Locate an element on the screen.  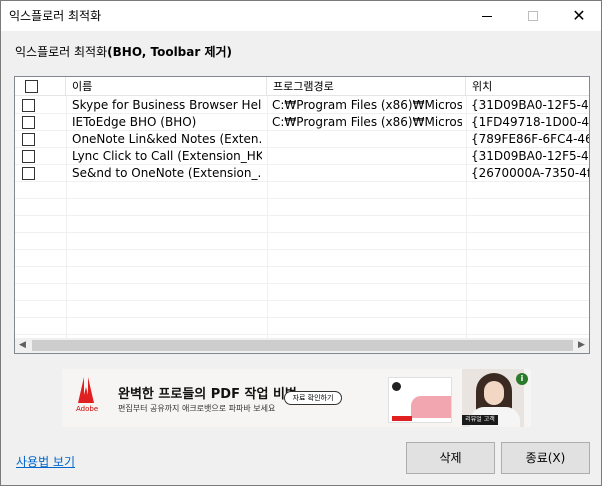
ad-subtext: 편집부터 공유까지 애크로뱃으로 파파바 보세요 is located at coordinates (197, 408).